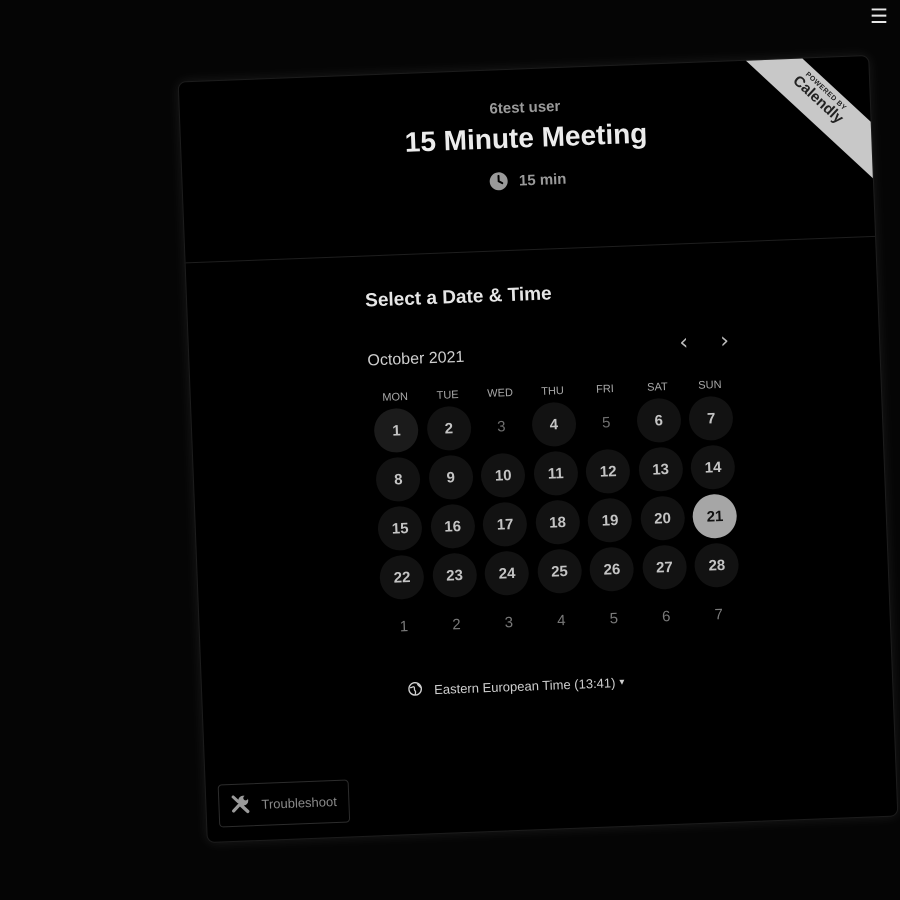  Describe the element at coordinates (501, 426) in the screenshot. I see `calendar-day-unavailable: 3` at that location.